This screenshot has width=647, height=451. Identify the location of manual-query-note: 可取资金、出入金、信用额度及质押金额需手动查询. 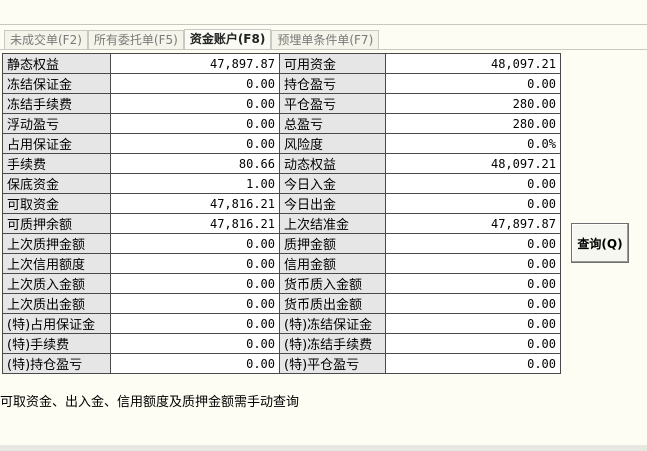
(150, 402).